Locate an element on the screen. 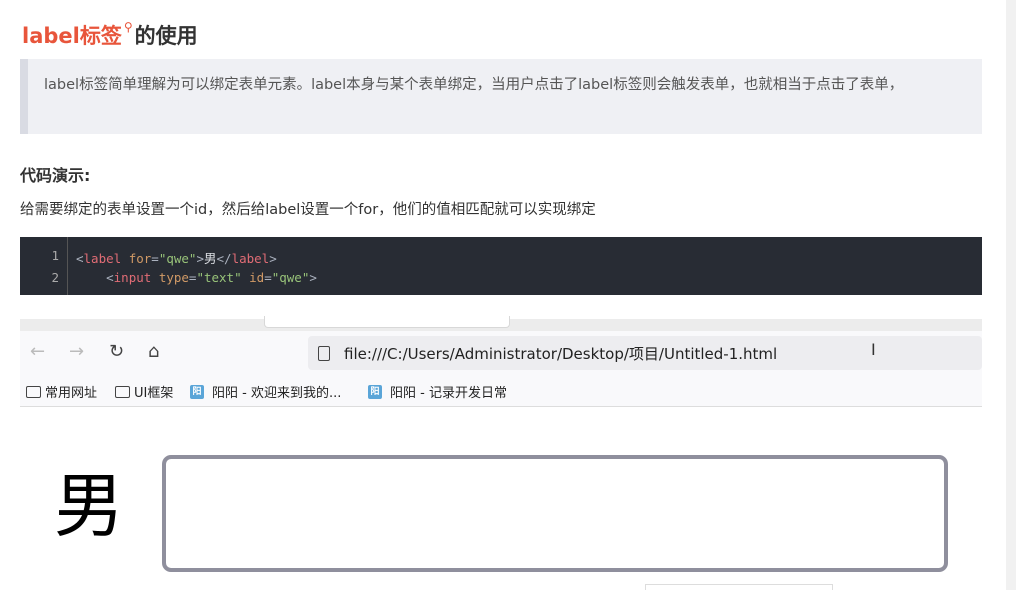 The image size is (1016, 590). title-rest: 的使用 is located at coordinates (166, 36).